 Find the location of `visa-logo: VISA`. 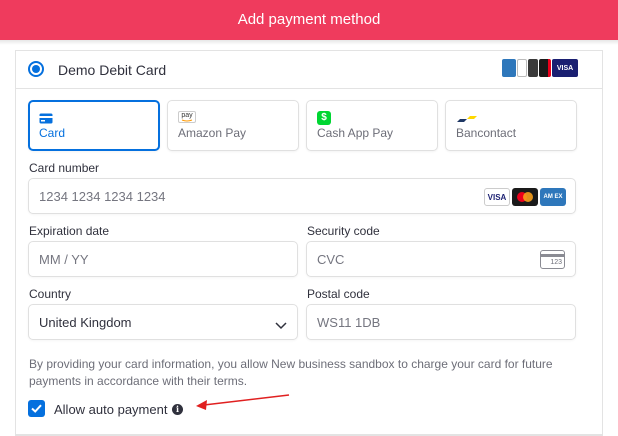

visa-logo: VISA is located at coordinates (565, 68).